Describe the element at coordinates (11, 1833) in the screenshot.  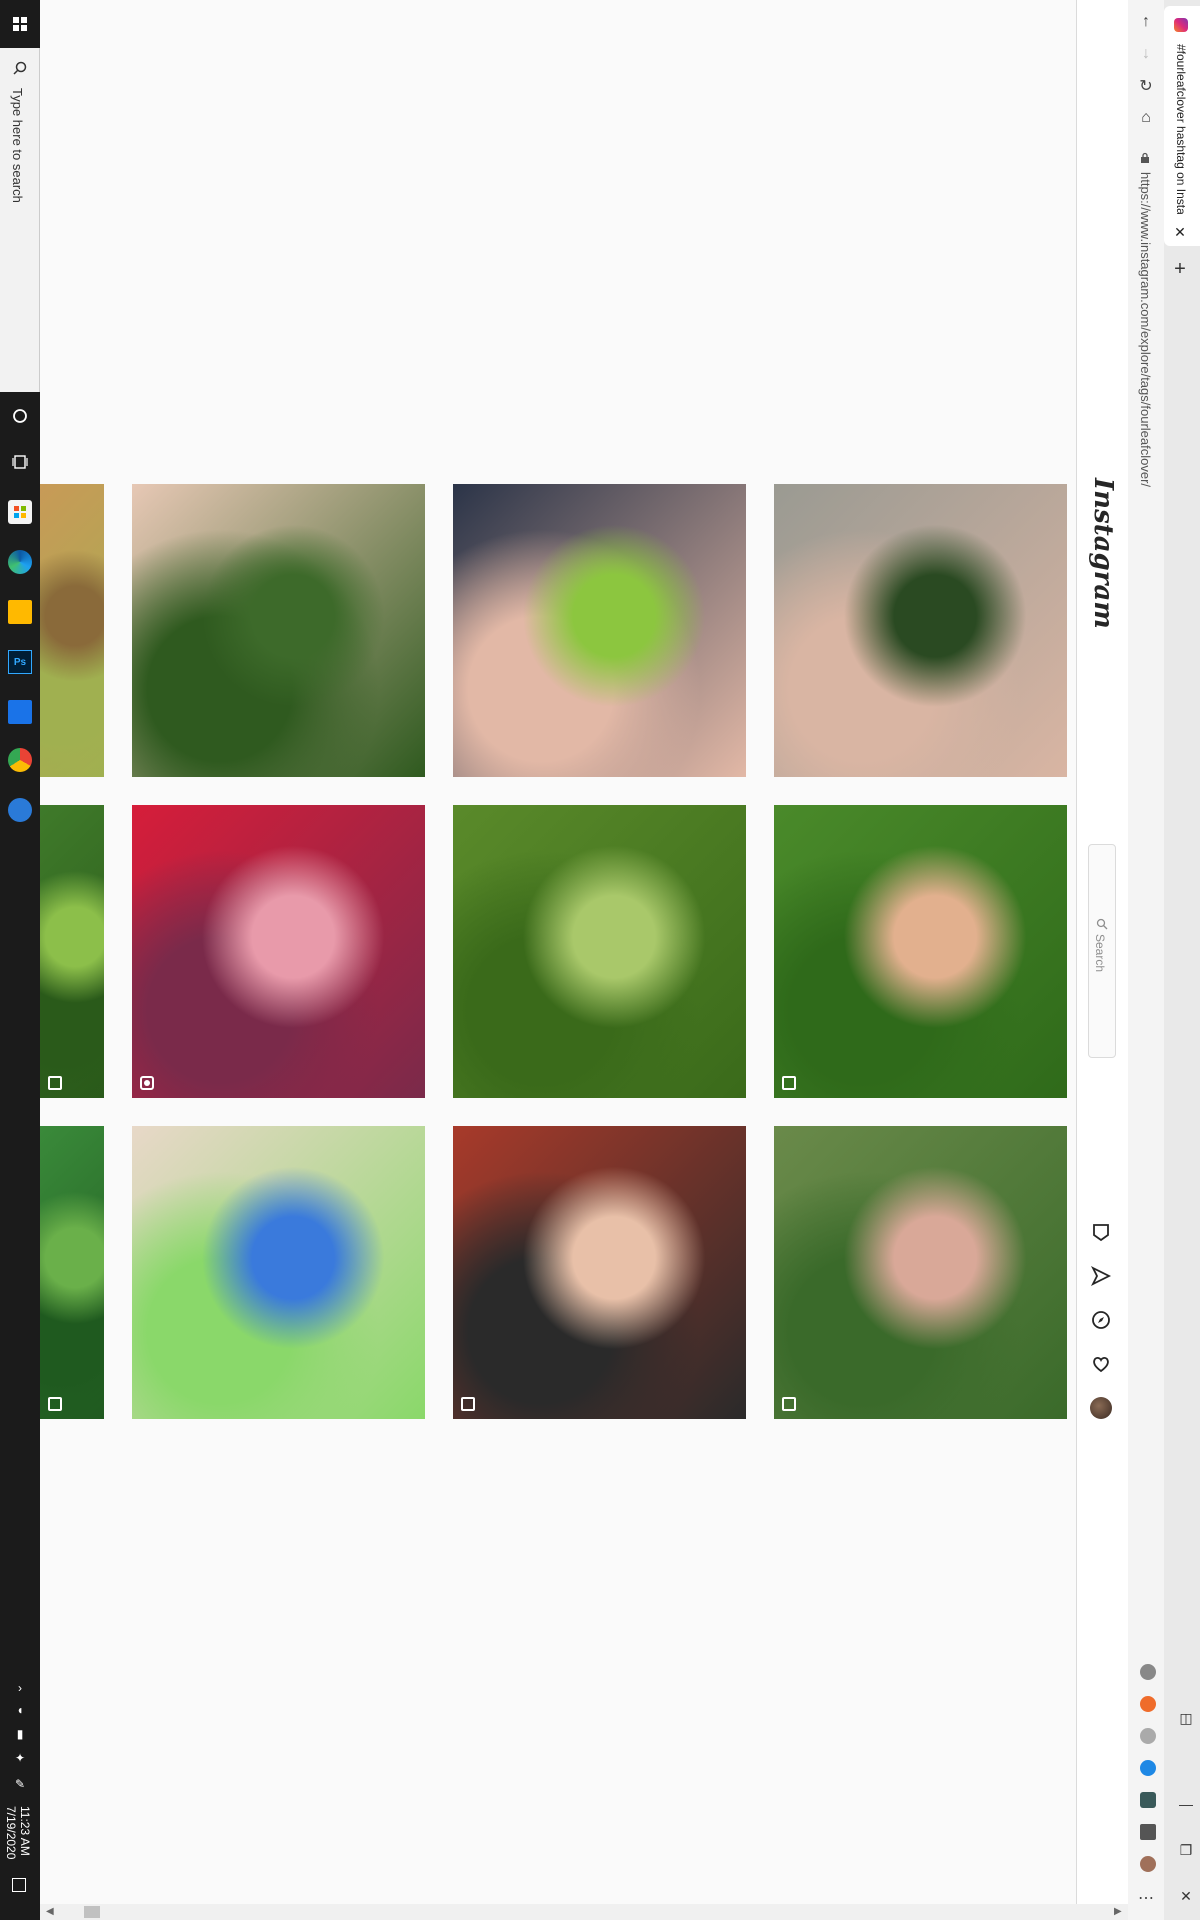
I see `clock-date: 7/19/2020` at that location.